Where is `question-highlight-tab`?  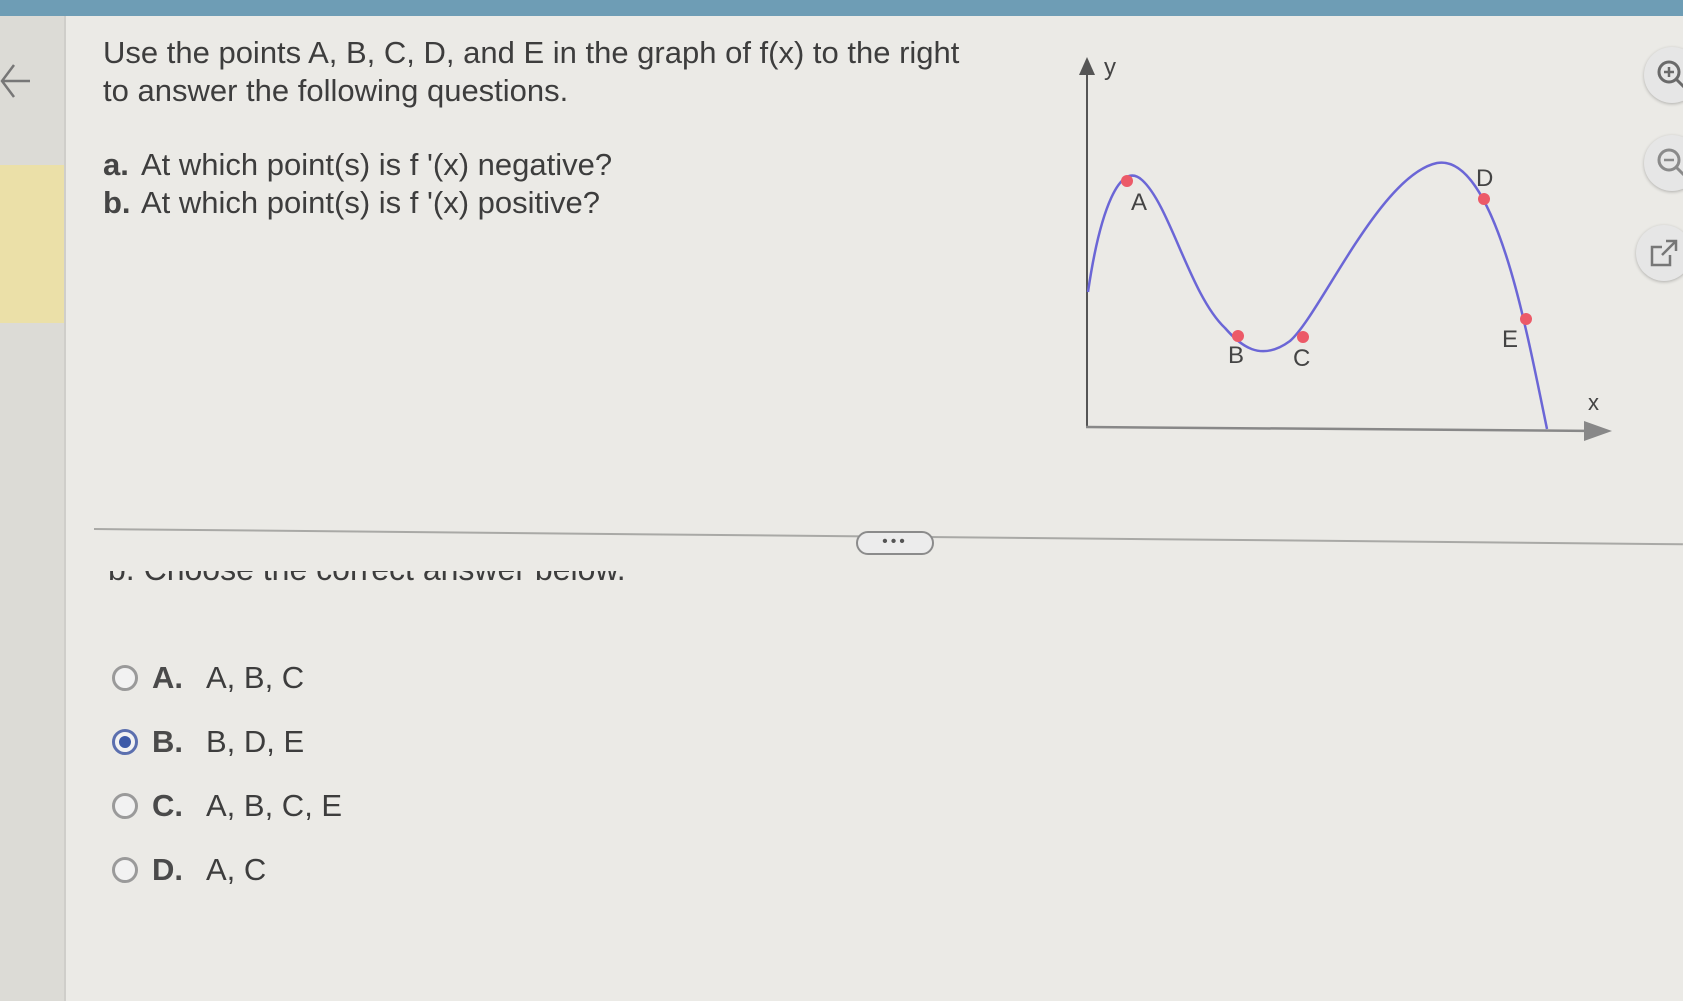
question-highlight-tab is located at coordinates (32, 244).